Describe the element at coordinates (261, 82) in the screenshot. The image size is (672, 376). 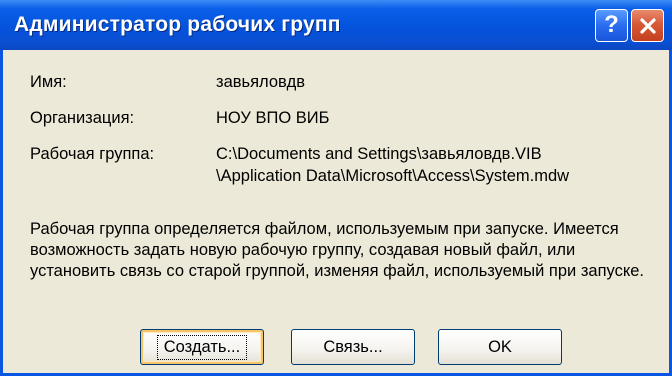
I see `name-value: завьяловдв` at that location.